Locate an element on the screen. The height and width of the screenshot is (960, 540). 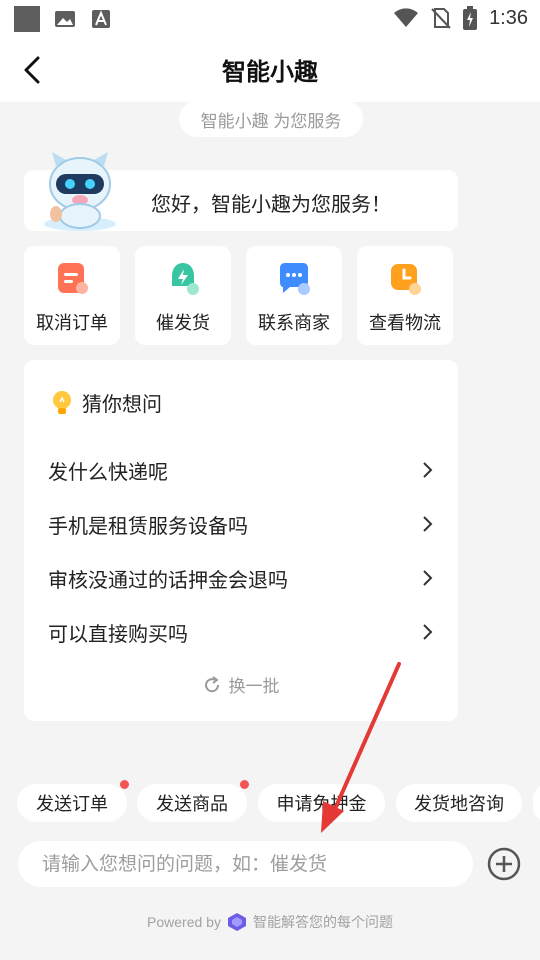
font-a-icon is located at coordinates (101, 19).